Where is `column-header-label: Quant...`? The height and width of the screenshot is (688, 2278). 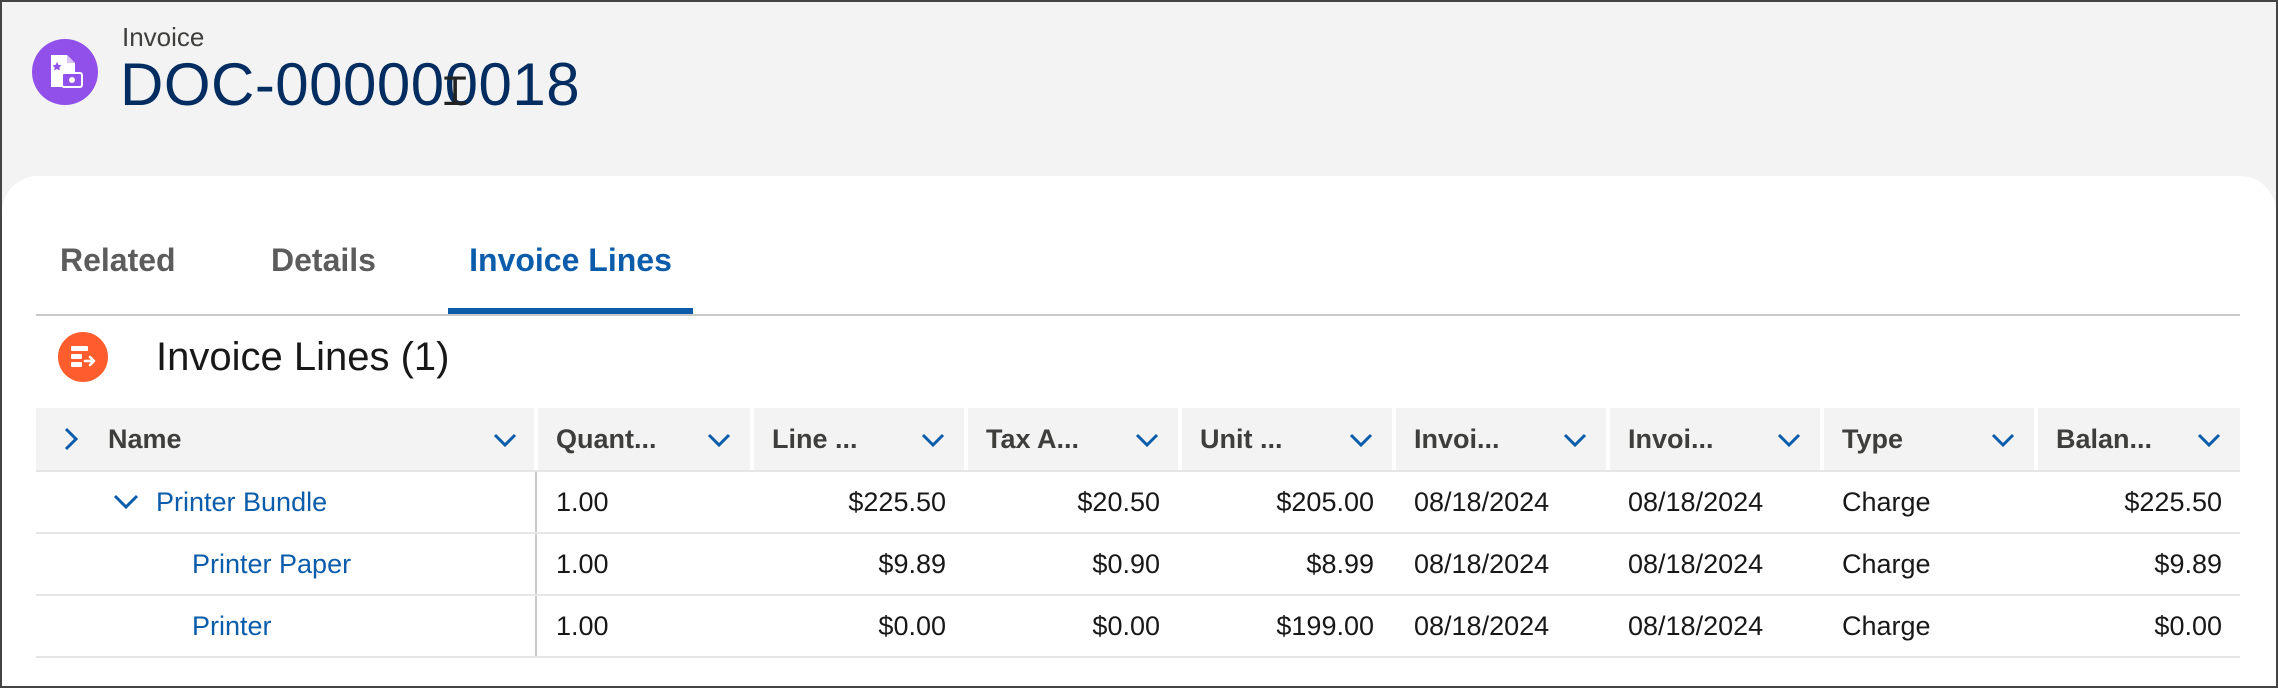
column-header-label: Quant... is located at coordinates (606, 438).